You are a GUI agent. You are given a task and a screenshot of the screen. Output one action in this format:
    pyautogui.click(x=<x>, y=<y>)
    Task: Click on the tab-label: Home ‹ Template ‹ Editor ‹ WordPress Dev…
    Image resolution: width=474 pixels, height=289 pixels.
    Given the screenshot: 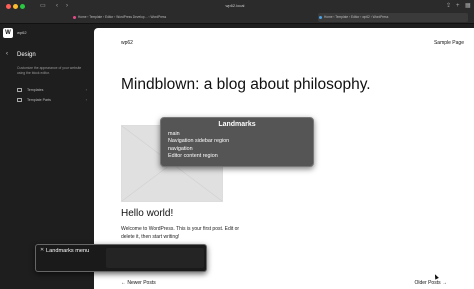 What is the action you would take?
    pyautogui.click(x=122, y=17)
    